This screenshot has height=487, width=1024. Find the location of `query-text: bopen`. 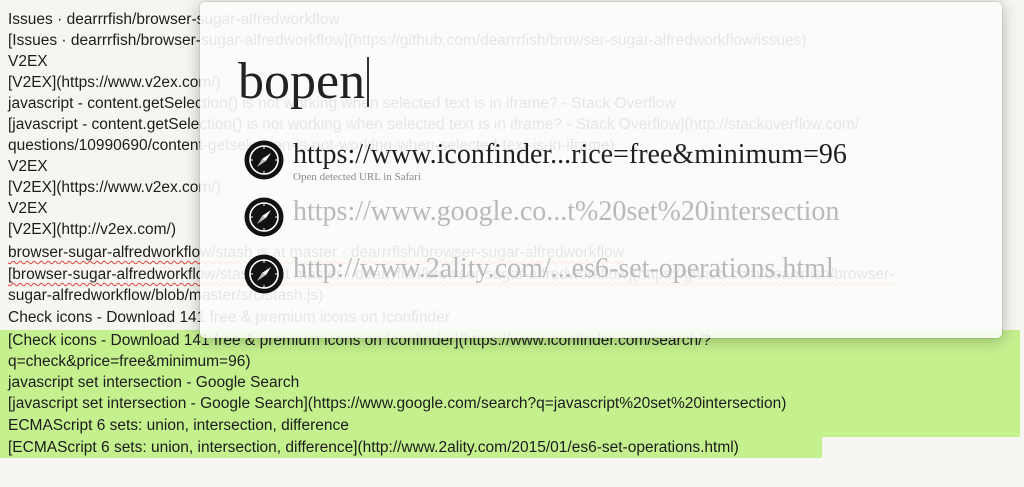

query-text: bopen is located at coordinates (302, 81).